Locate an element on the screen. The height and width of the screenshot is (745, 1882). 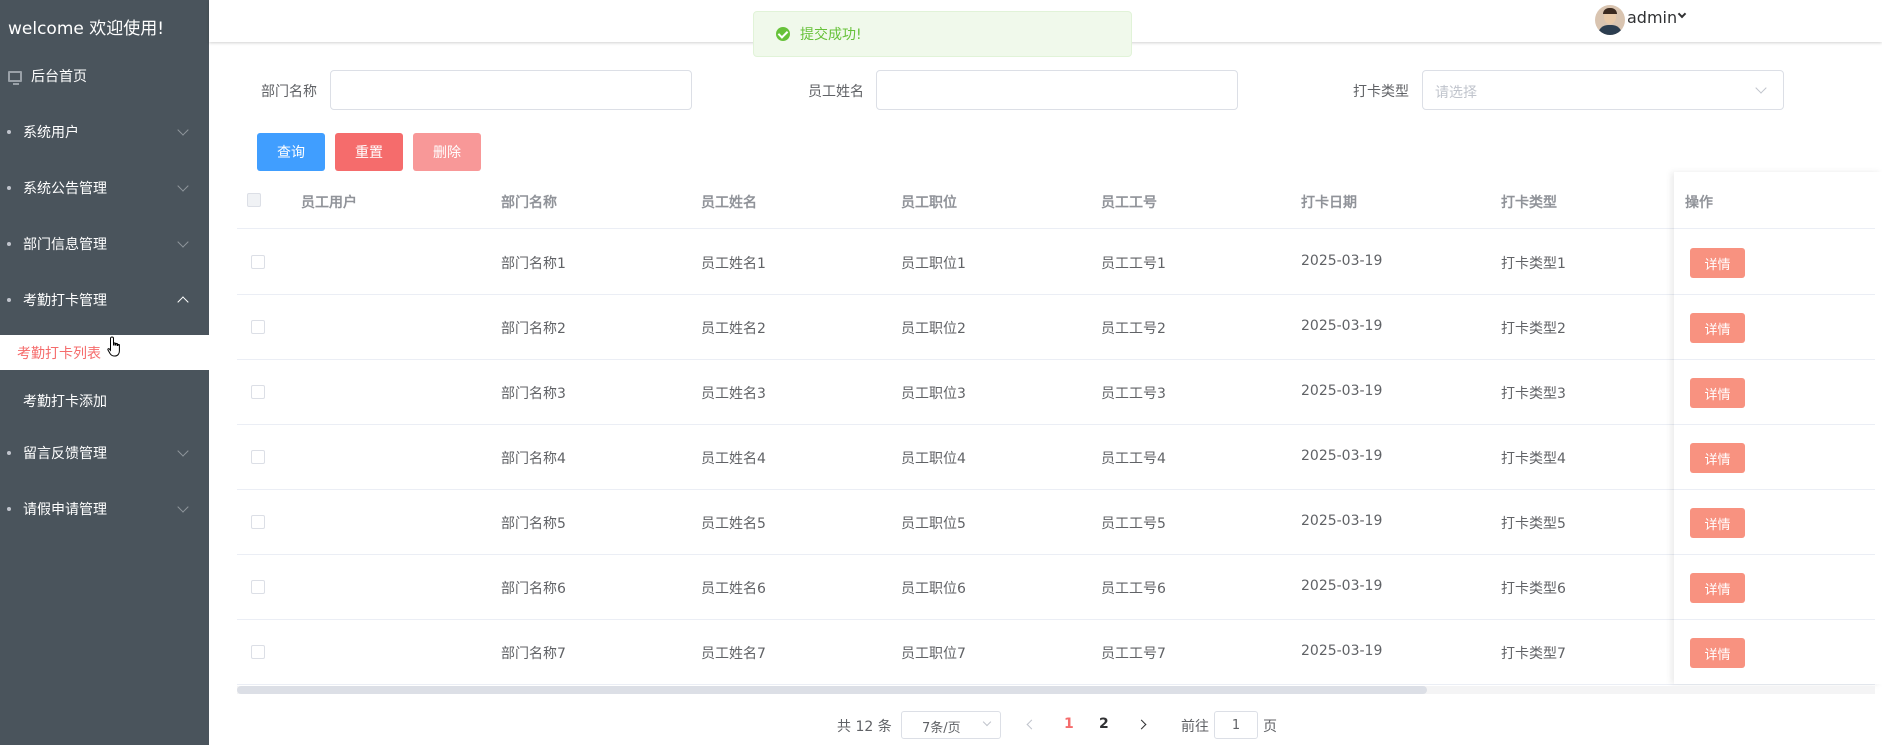
col-header-date: 打卡日期 is located at coordinates (1329, 203).